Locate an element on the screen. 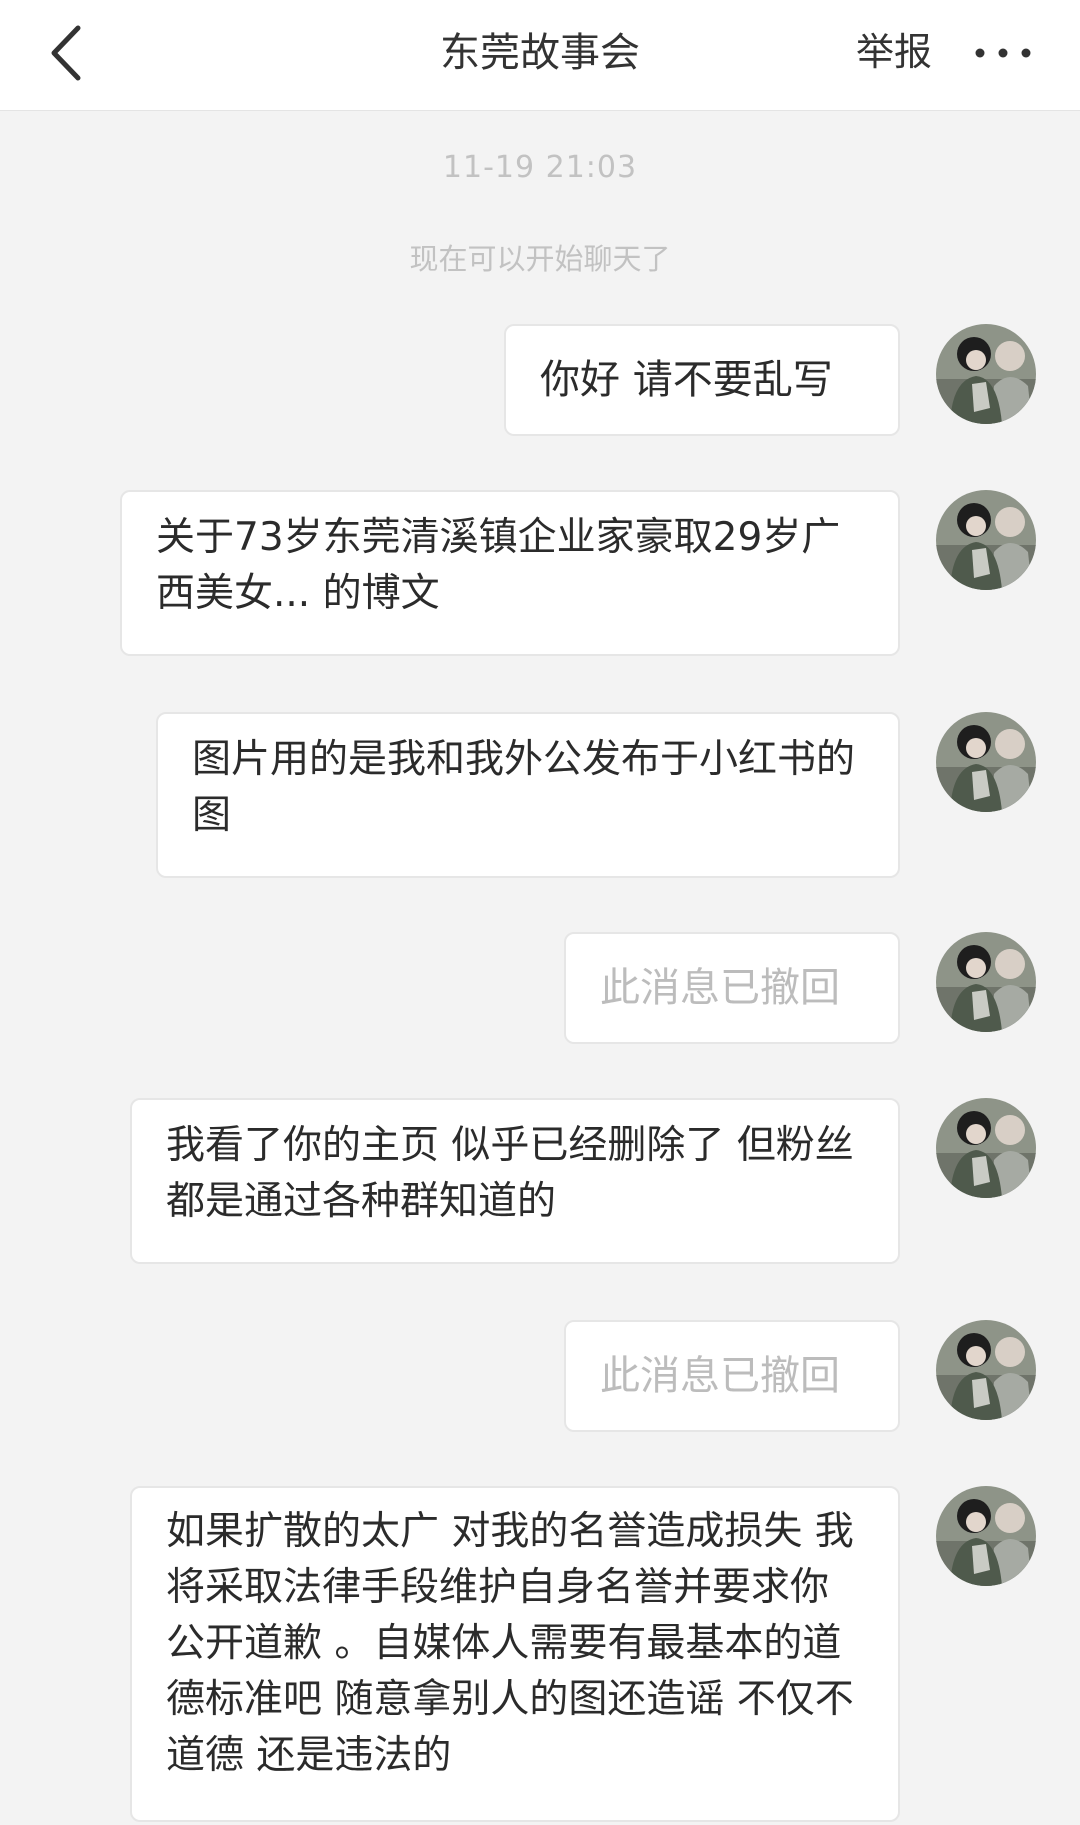 Image resolution: width=1080 pixels, height=1825 pixels. more-button is located at coordinates (1003, 53).